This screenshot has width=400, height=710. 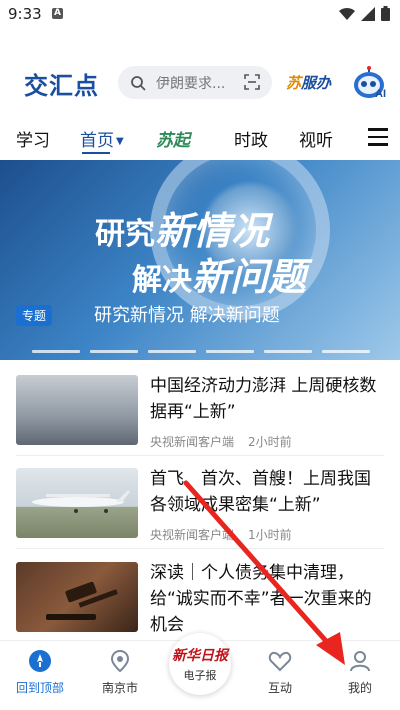 I want to click on system-icons, so click(x=364, y=13).